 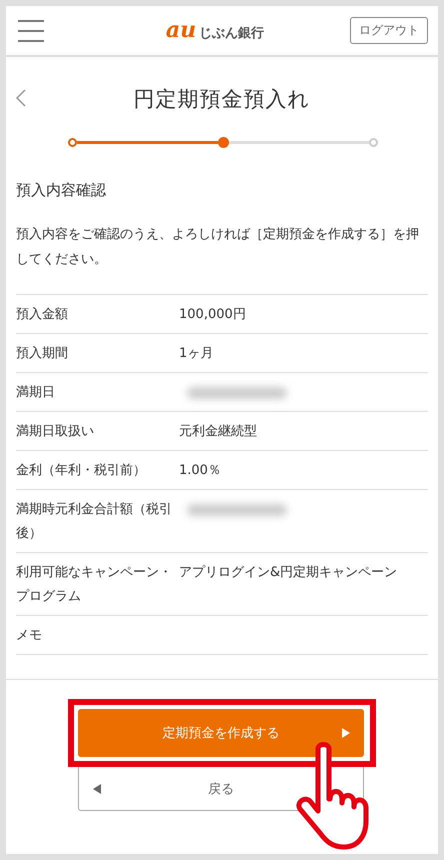 I want to click on row-label: 利用可能なキャンペーン・プログラム, so click(x=94, y=585).